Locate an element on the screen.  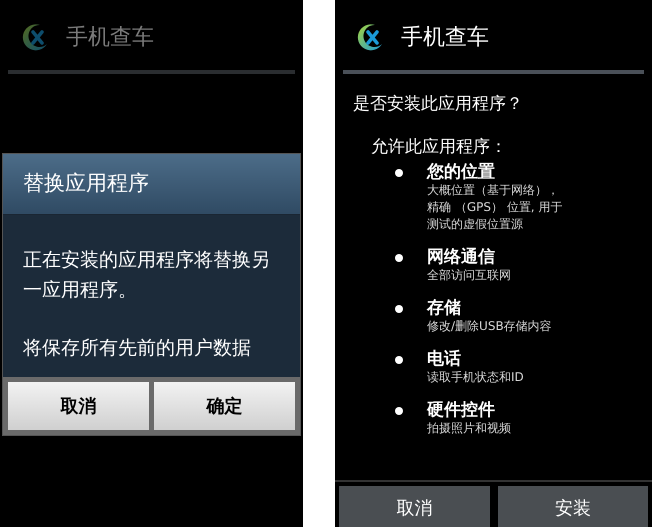
dialog-message: 将保存所有先前的用户数据 is located at coordinates (137, 348).